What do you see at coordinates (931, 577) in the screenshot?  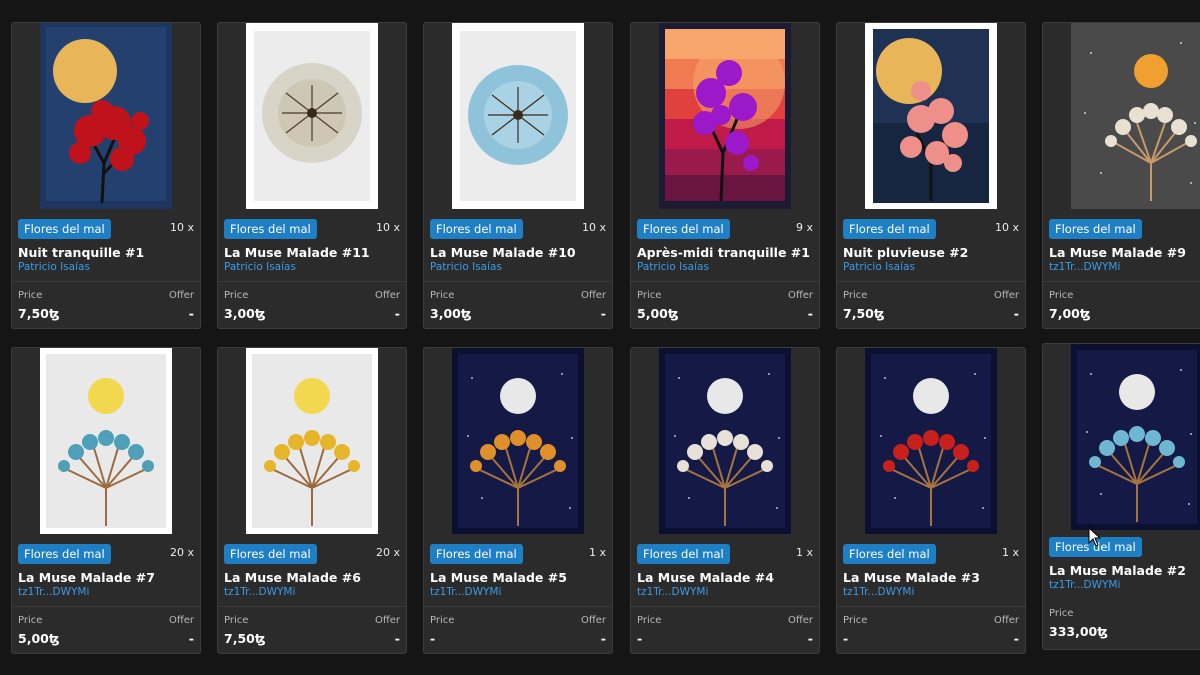 I see `artwork-title: La Muse Malade #3` at bounding box center [931, 577].